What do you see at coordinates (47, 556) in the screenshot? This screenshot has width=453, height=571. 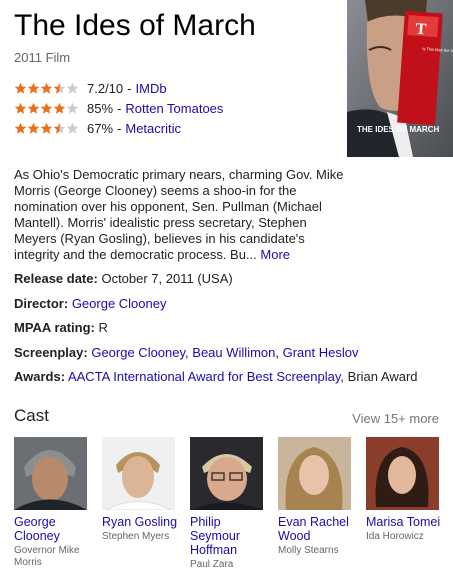 I see `cast-role: Governor Mike Morris` at bounding box center [47, 556].